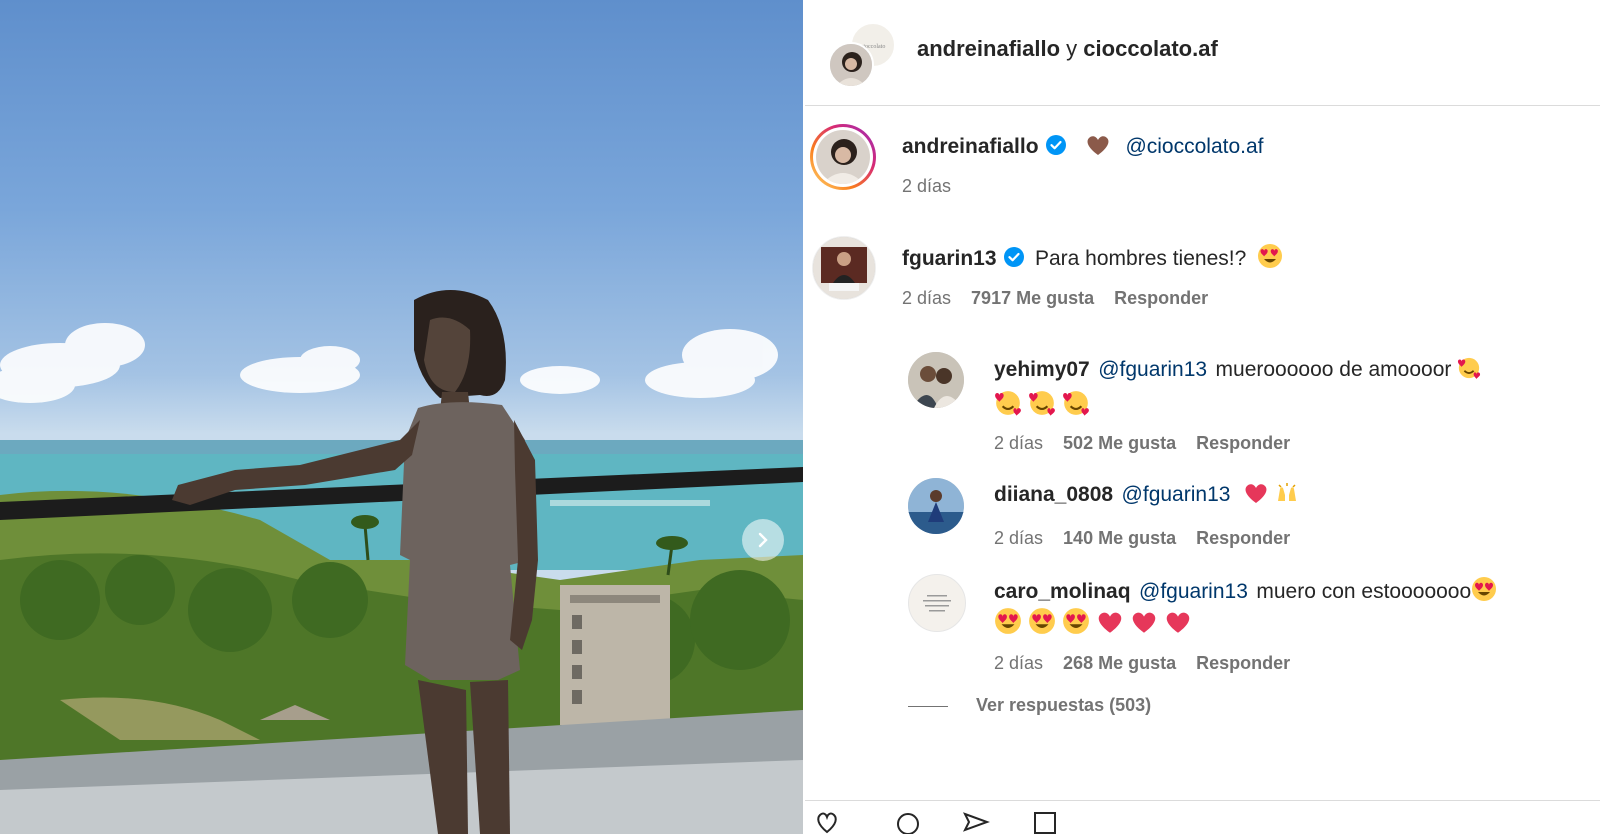 The image size is (1600, 839). Describe the element at coordinates (1032, 298) in the screenshot. I see `comment-likes: 7917 Me gusta` at that location.